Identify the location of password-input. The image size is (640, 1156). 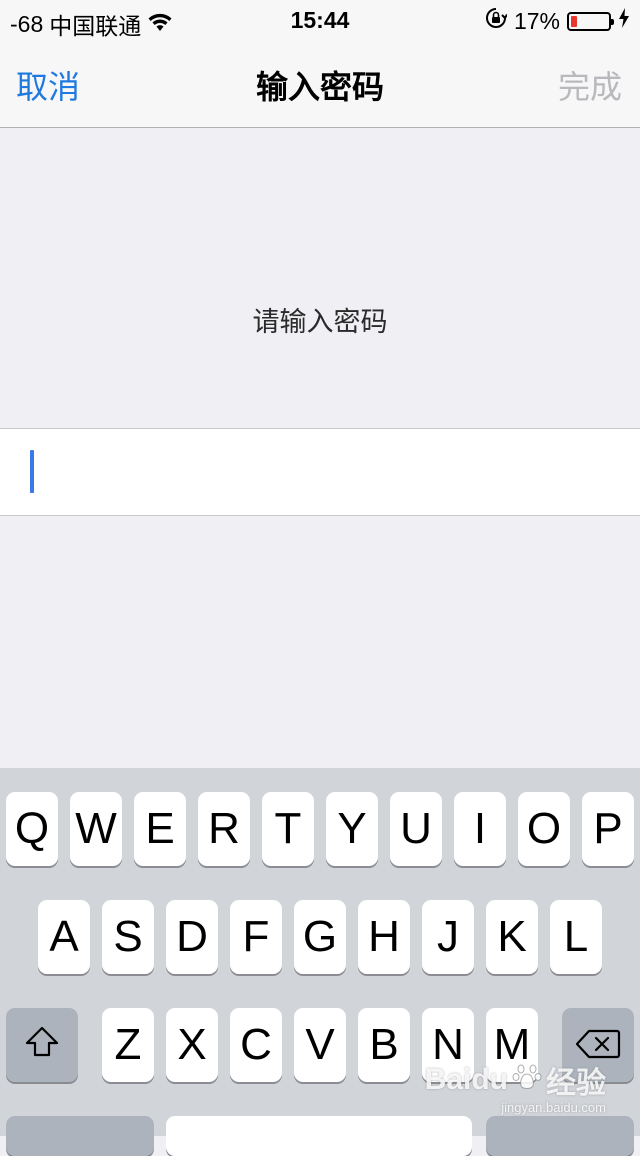
(322, 473).